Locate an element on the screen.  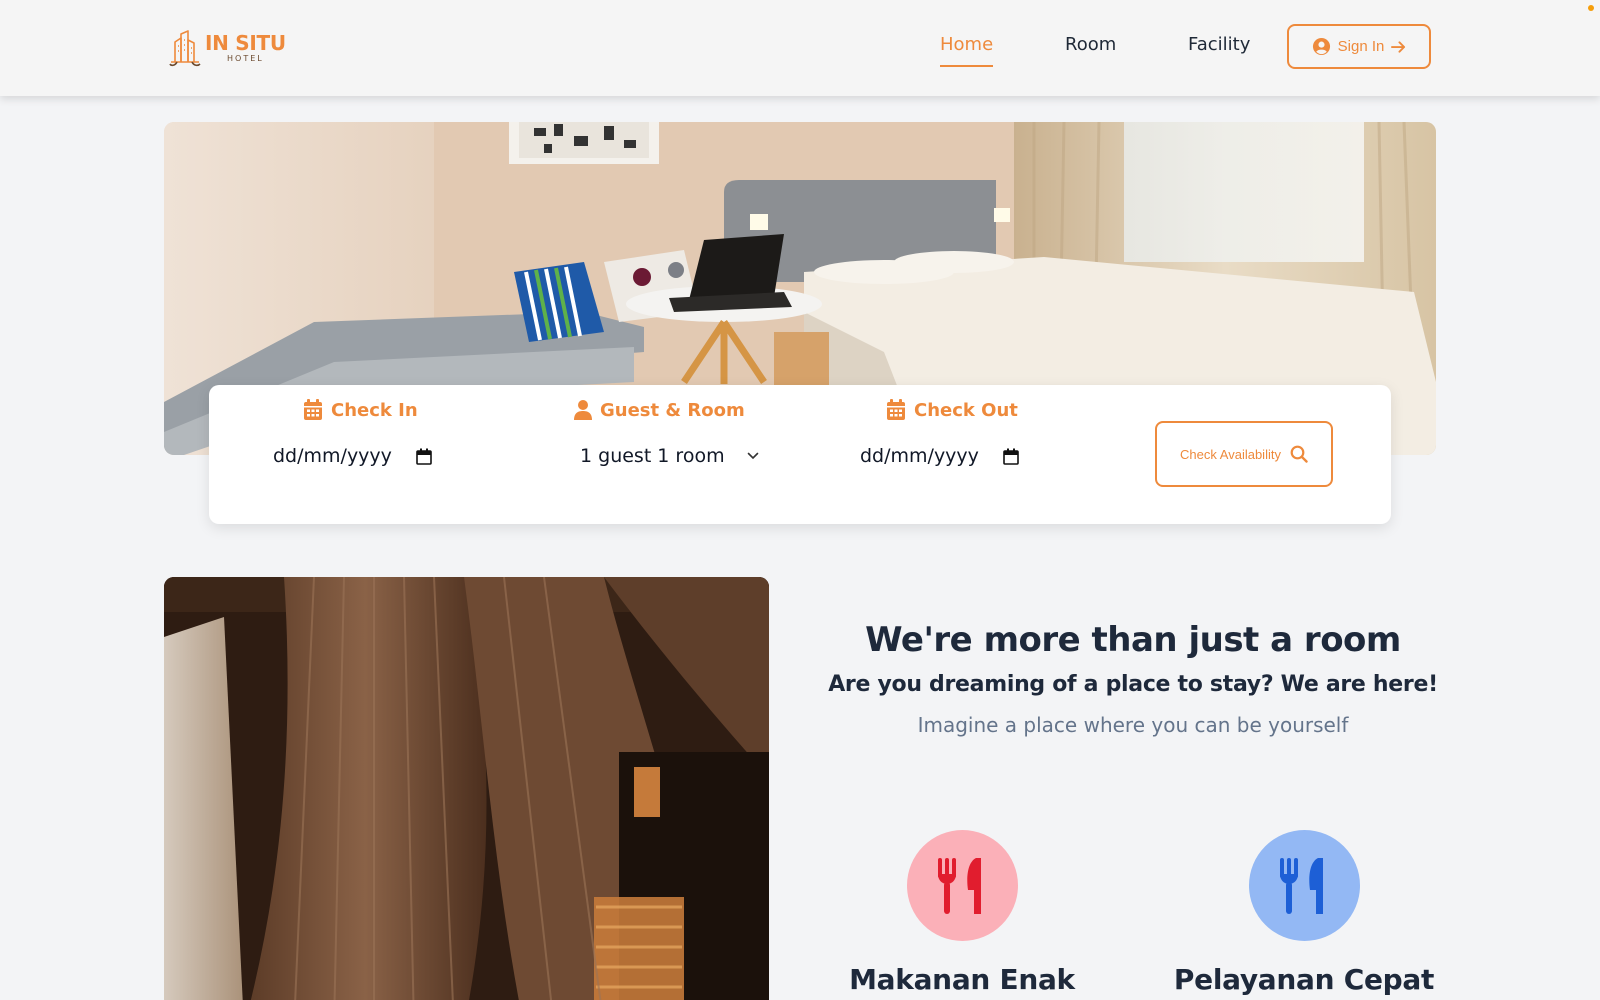
check-out-date-input: dd/mm/yyyy is located at coordinates (939, 456).